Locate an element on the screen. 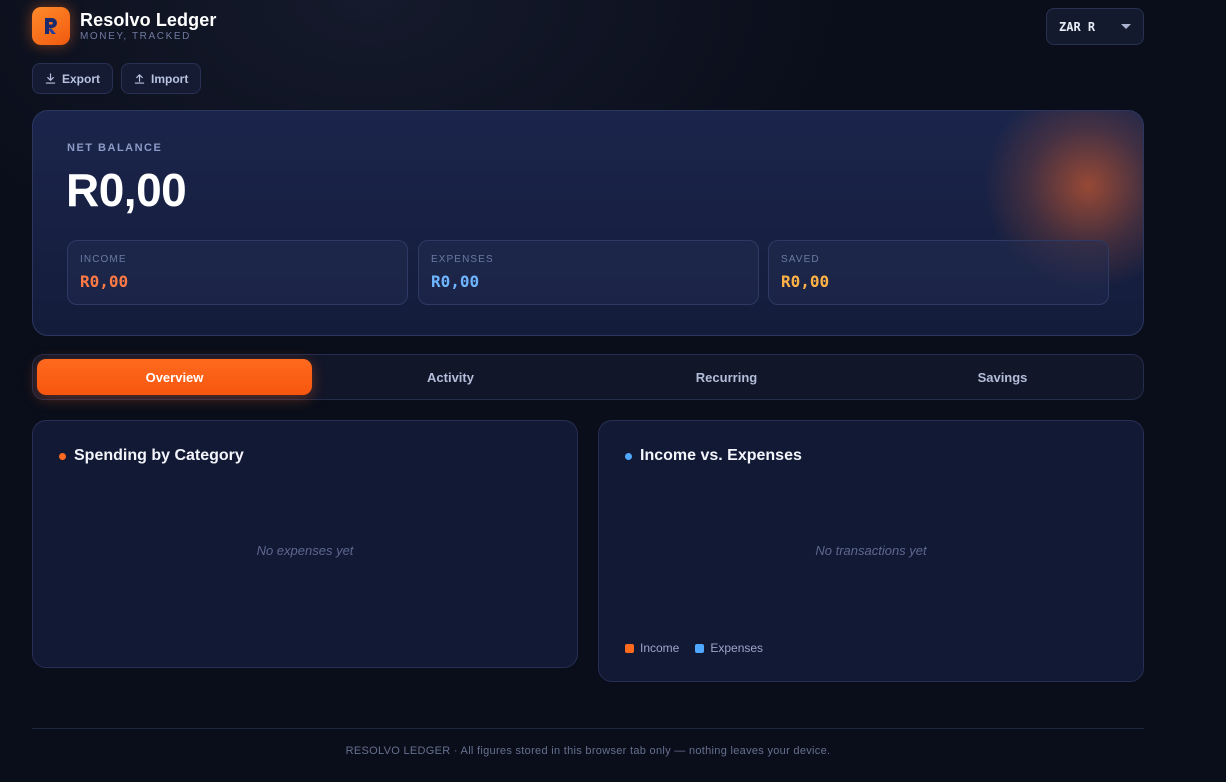 This screenshot has width=1226, height=782. tab-savings: Savings is located at coordinates (1002, 377).